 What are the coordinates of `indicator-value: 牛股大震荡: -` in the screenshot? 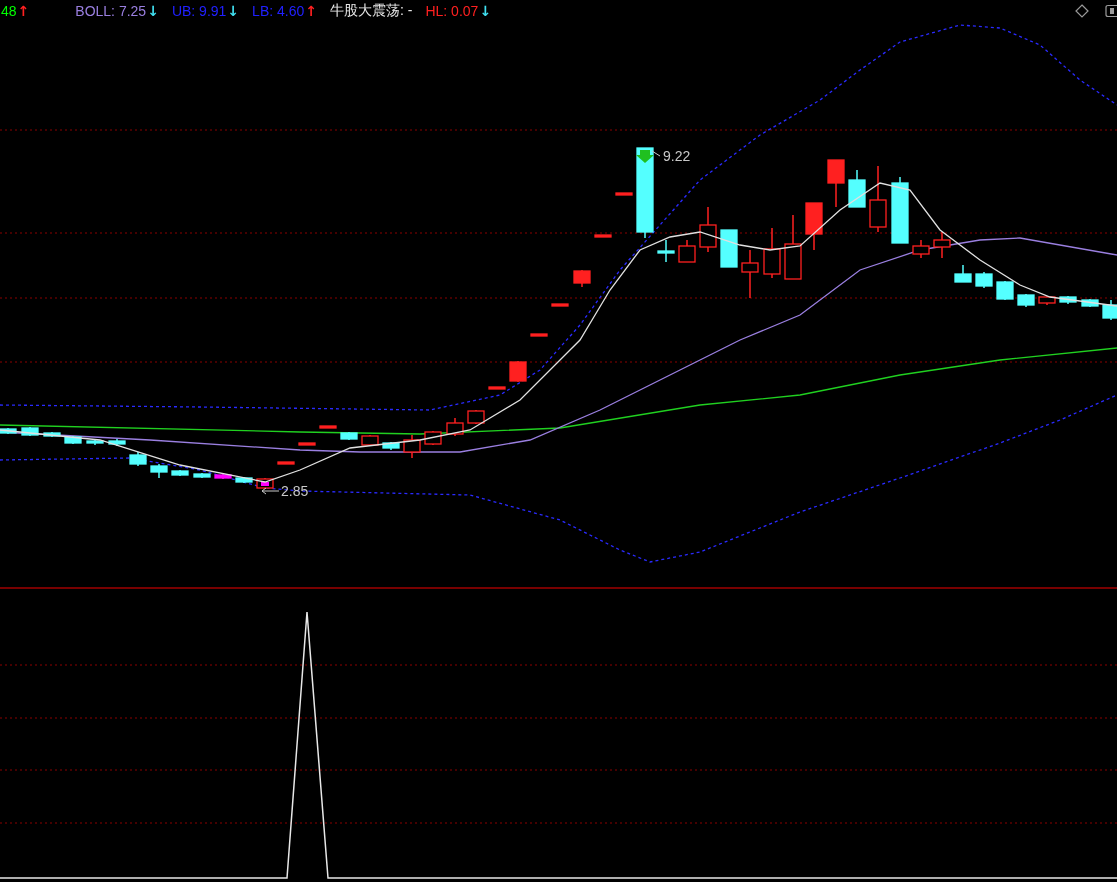 It's located at (371, 11).